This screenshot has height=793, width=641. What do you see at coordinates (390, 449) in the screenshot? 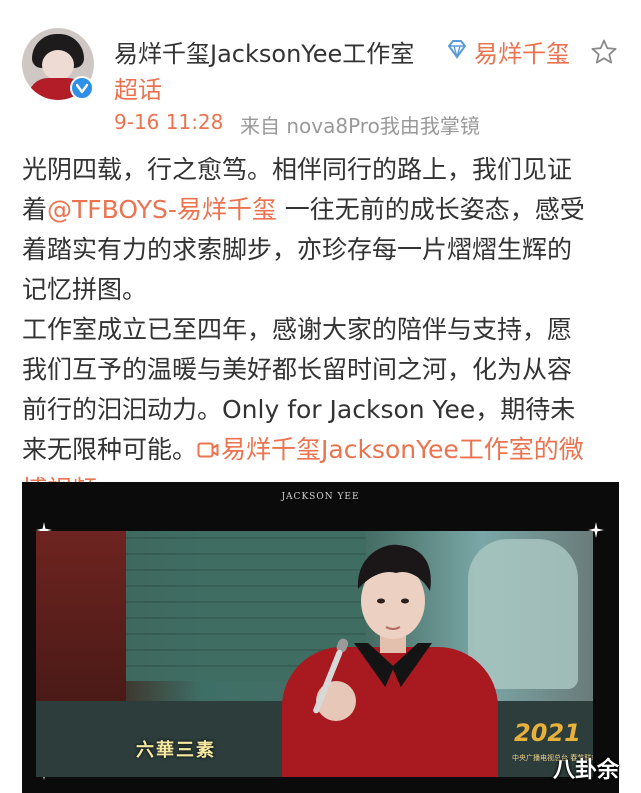
I see `video-link: 易烊千玺JacksonYee工作室的微` at bounding box center [390, 449].